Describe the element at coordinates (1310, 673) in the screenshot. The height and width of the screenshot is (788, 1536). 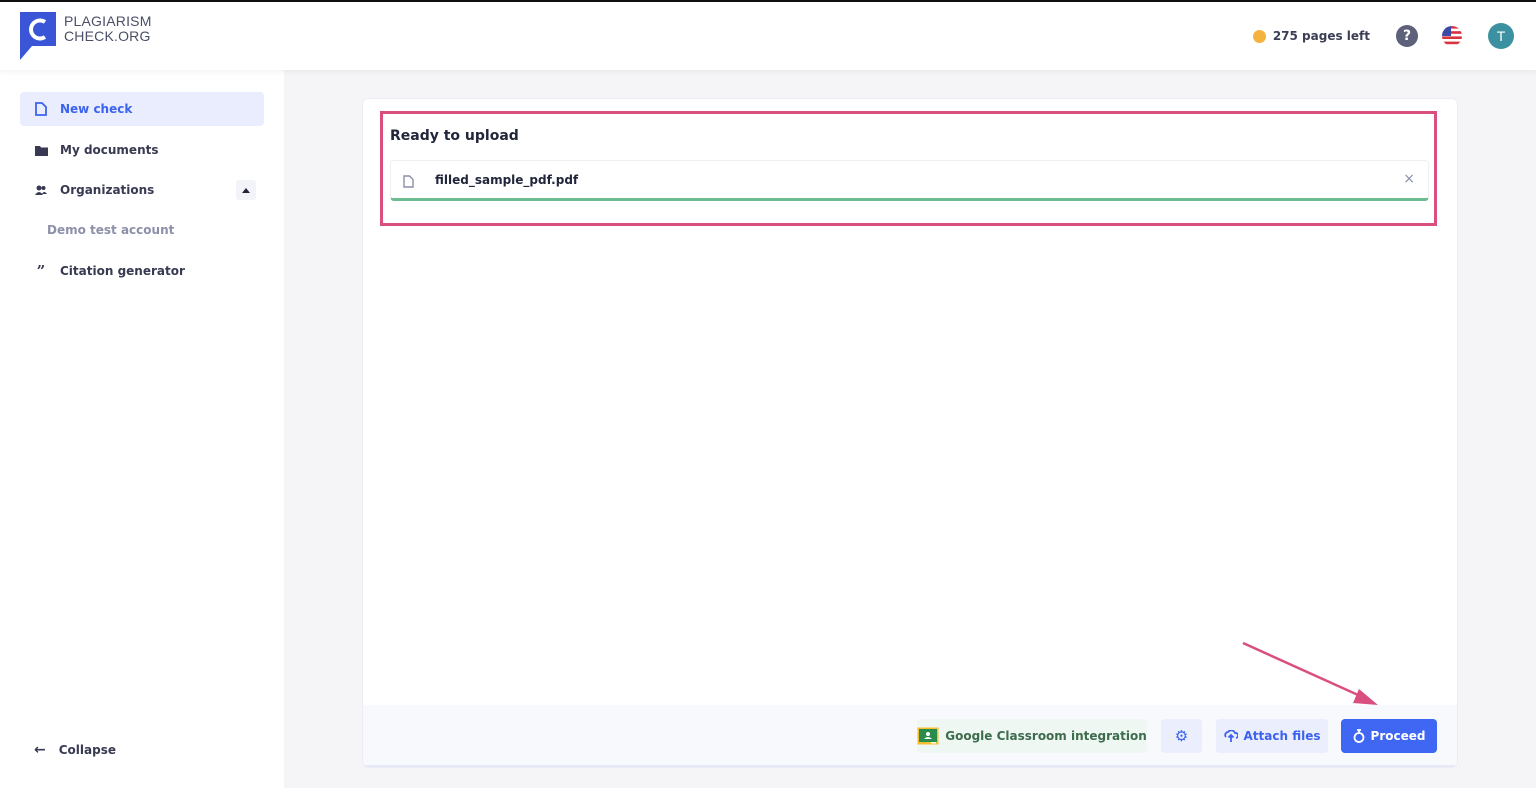
I see `annotation-arrow` at that location.